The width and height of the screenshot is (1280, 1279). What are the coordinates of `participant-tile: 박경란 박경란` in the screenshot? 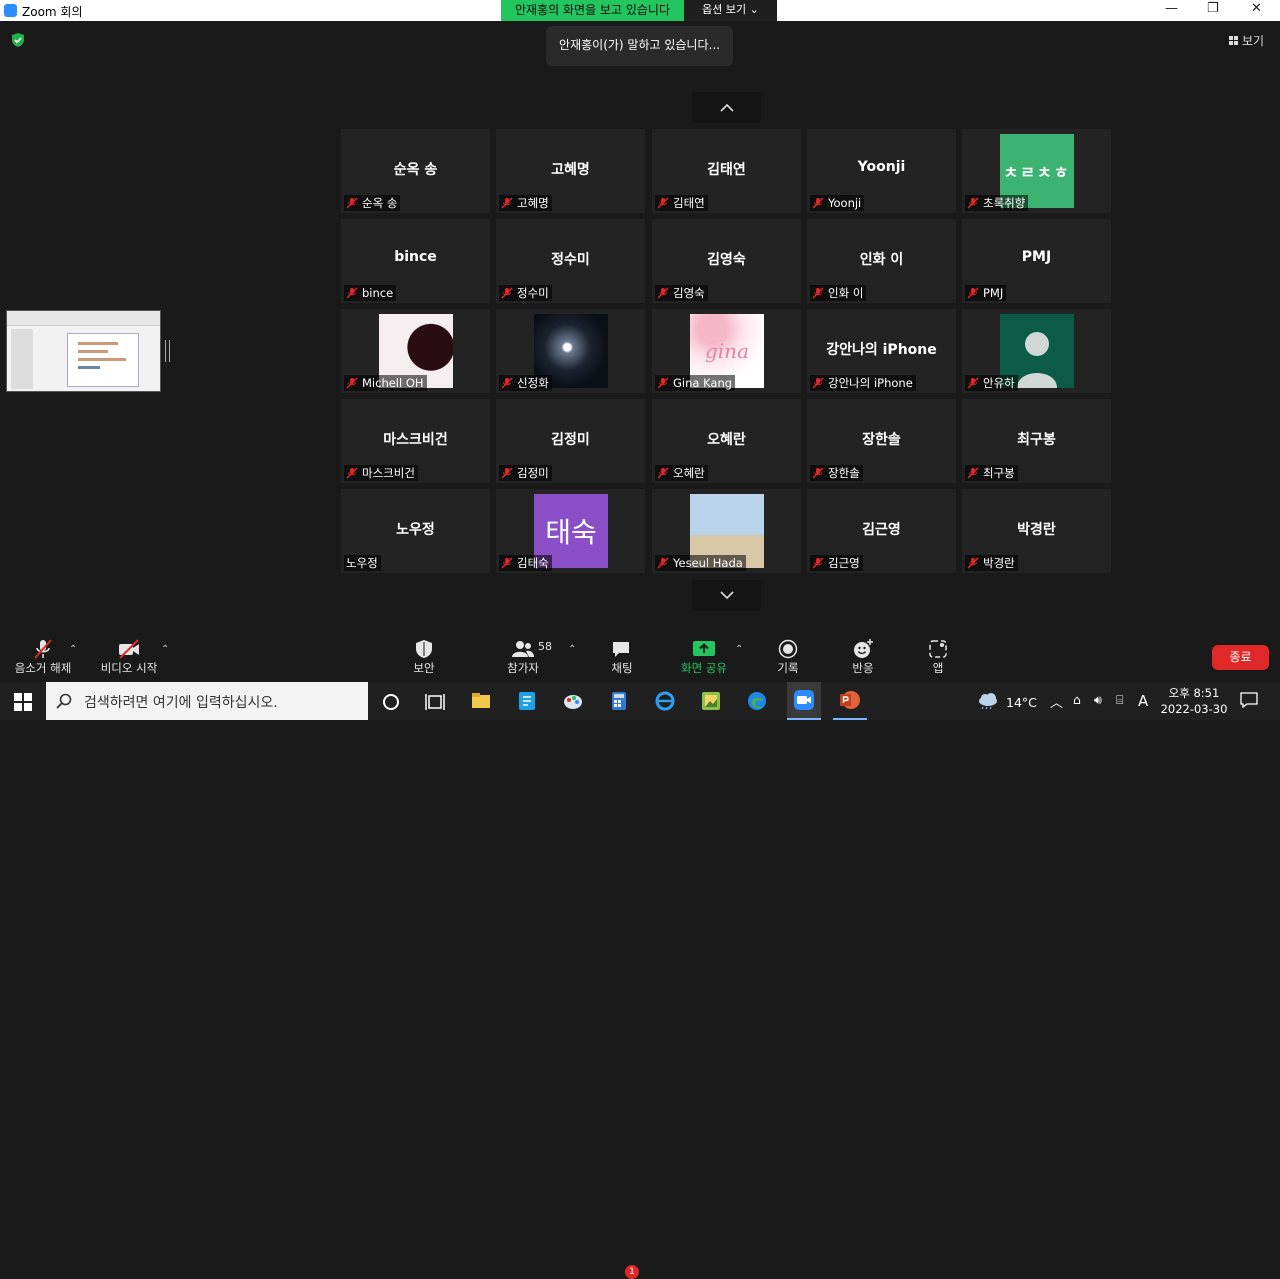 It's located at (1036, 531).